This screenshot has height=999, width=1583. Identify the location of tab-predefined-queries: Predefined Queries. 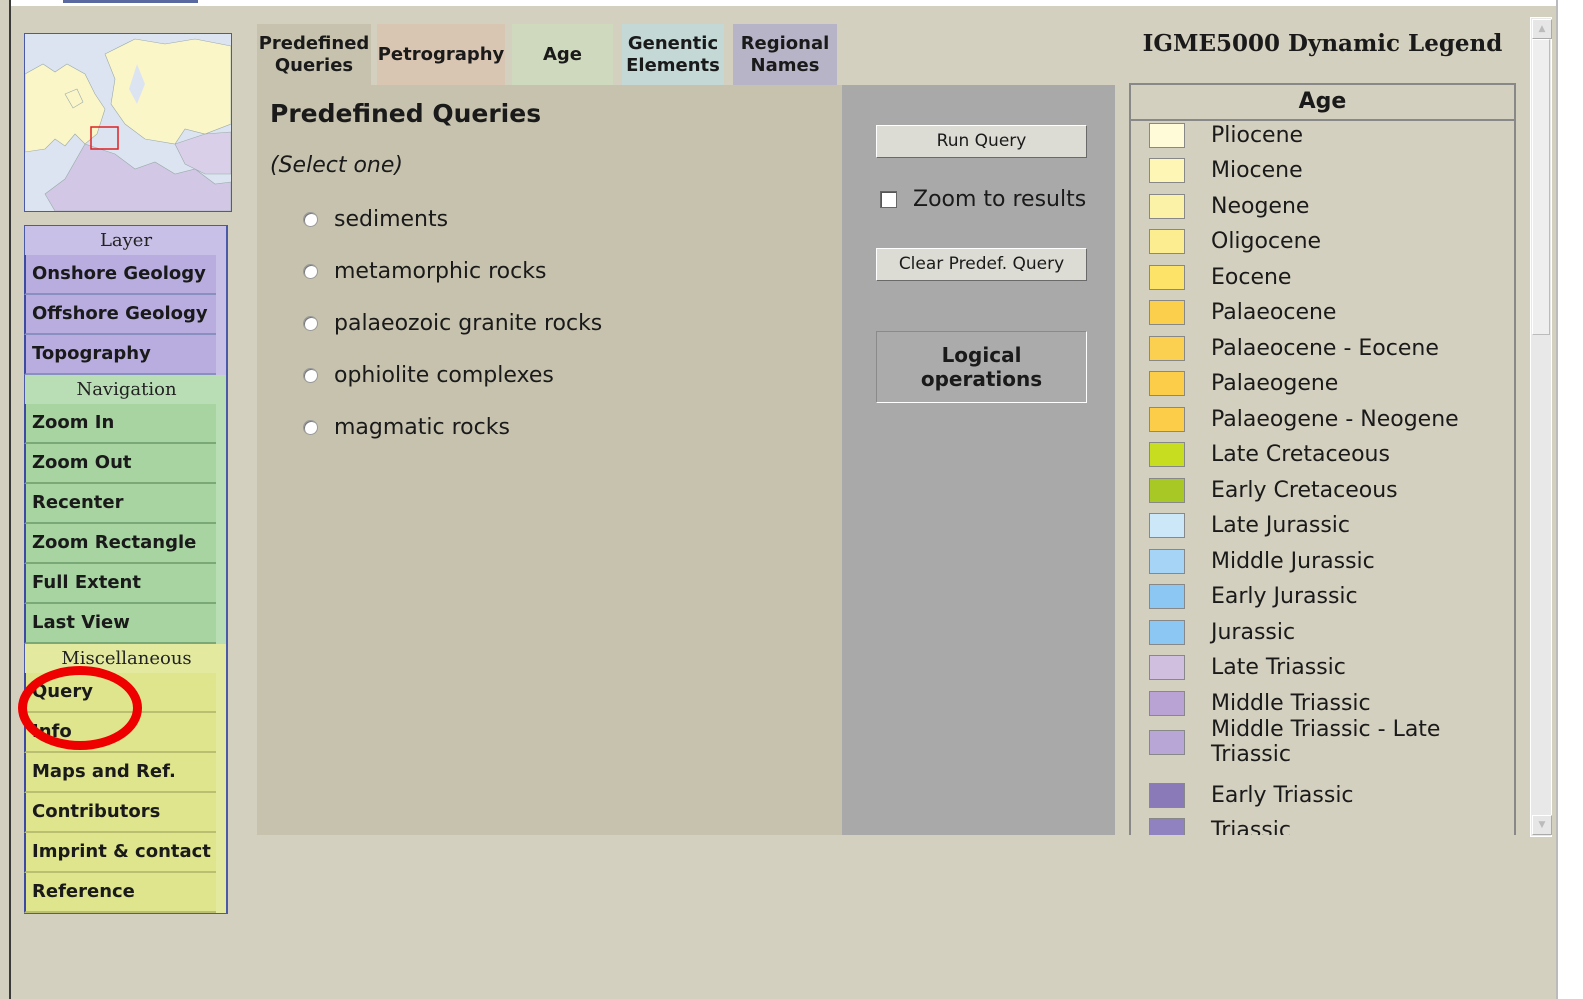
(314, 54).